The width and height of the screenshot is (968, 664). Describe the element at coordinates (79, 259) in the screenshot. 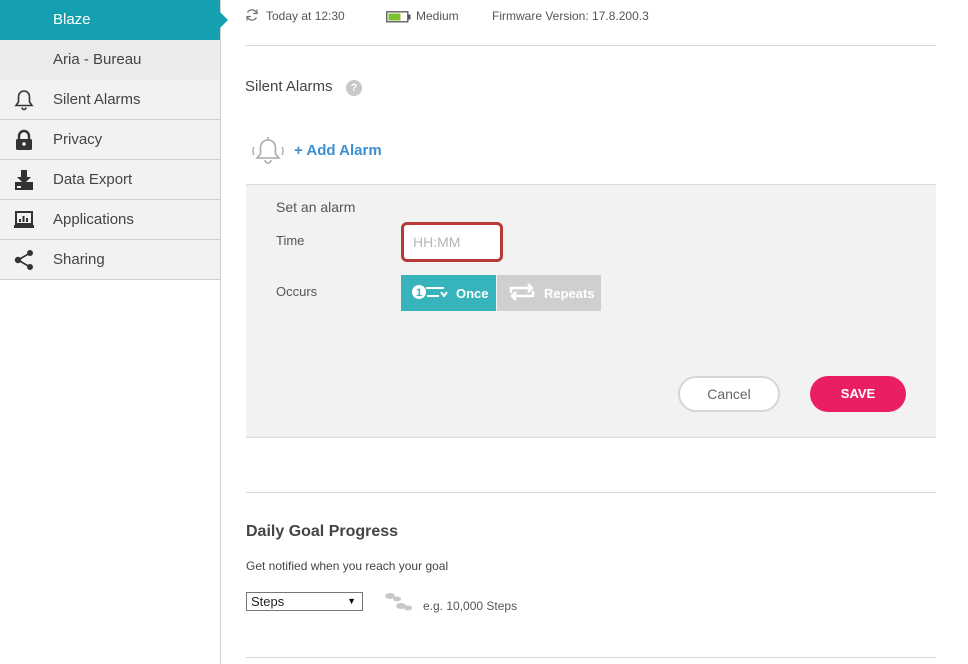

I see `sidebar-item-label: Sharing` at that location.